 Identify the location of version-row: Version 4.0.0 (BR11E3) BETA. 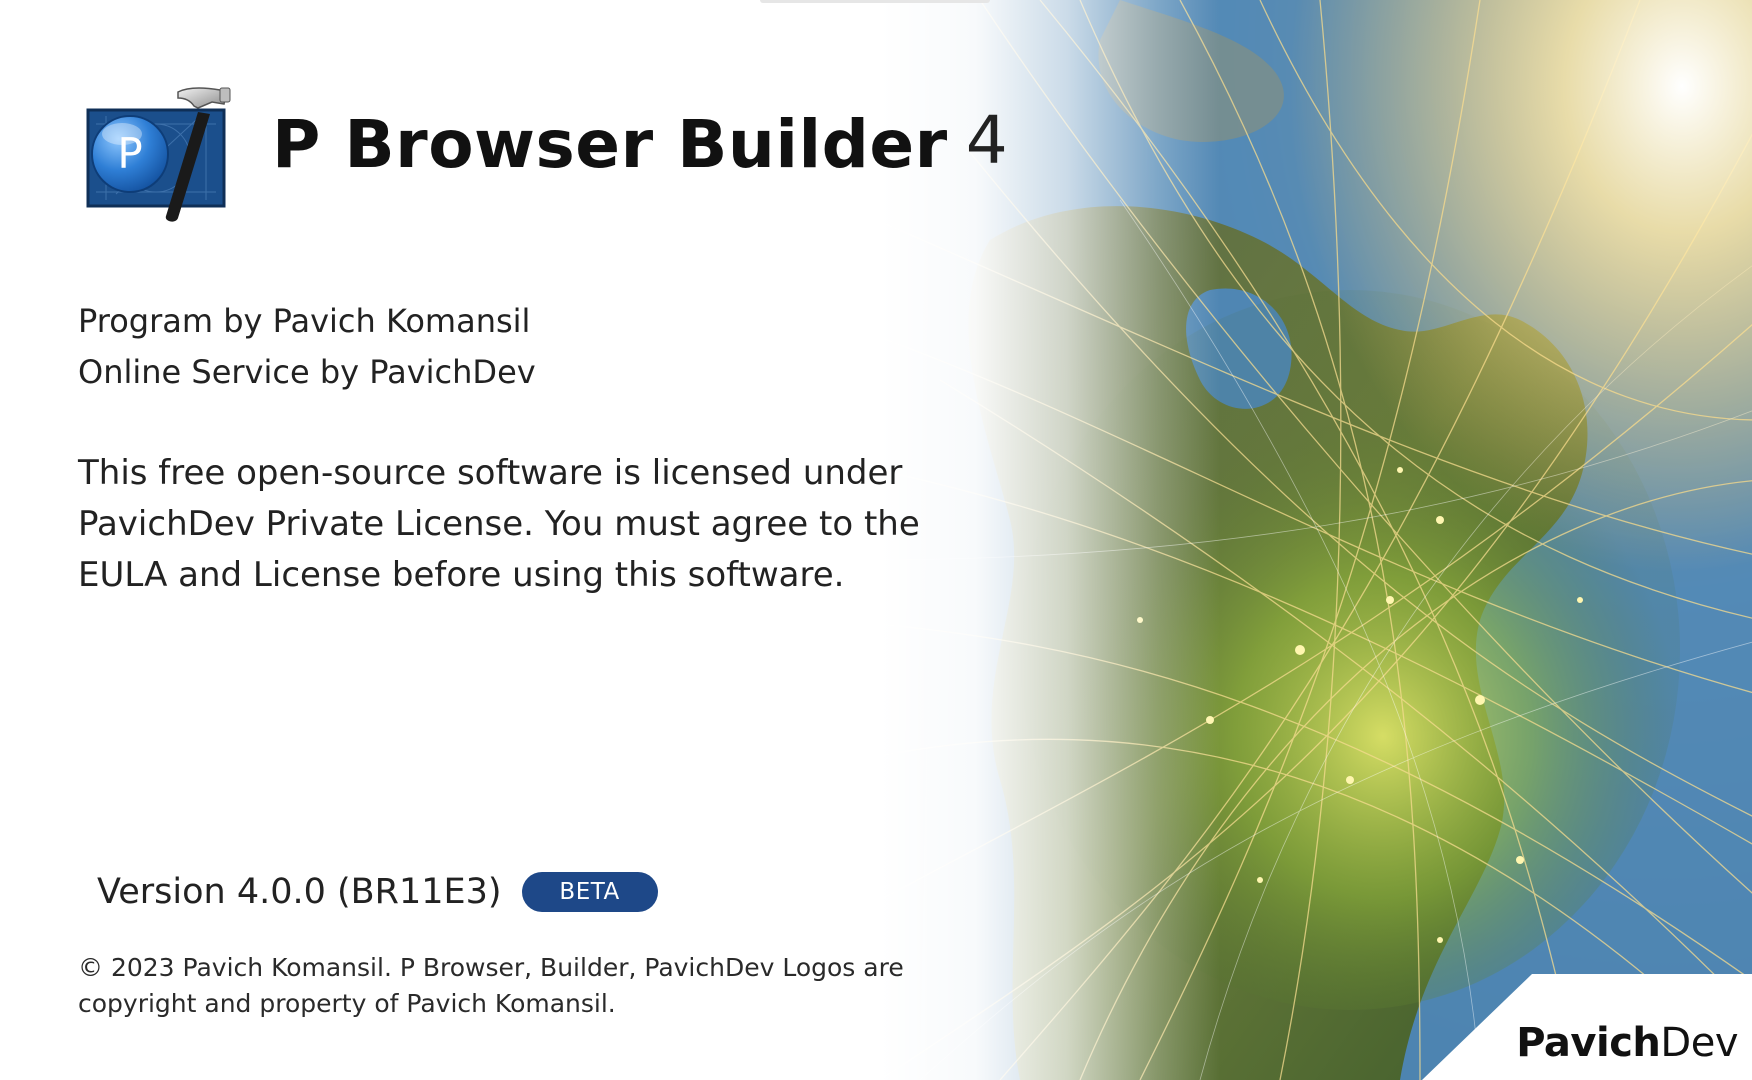
(377, 892).